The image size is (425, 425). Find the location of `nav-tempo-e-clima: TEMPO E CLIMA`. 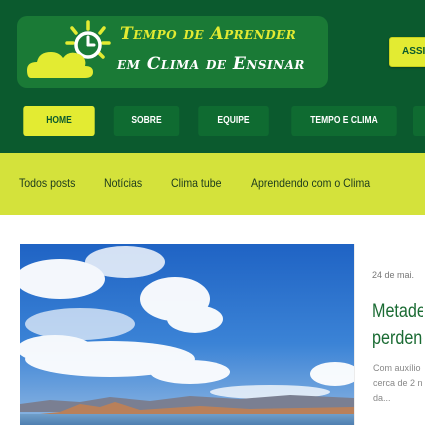

nav-tempo-e-clima: TEMPO E CLIMA is located at coordinates (344, 121).